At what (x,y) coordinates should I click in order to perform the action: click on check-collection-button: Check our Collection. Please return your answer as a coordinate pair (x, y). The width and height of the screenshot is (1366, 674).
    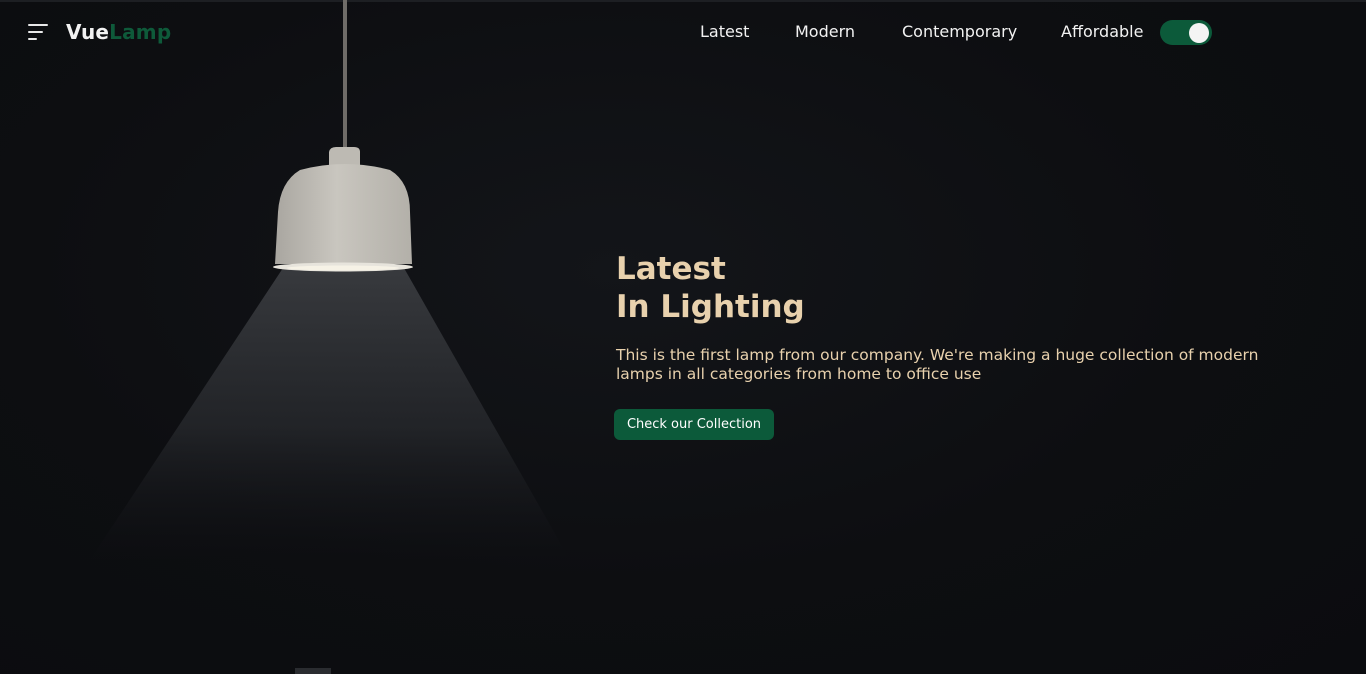
    Looking at the image, I should click on (694, 424).